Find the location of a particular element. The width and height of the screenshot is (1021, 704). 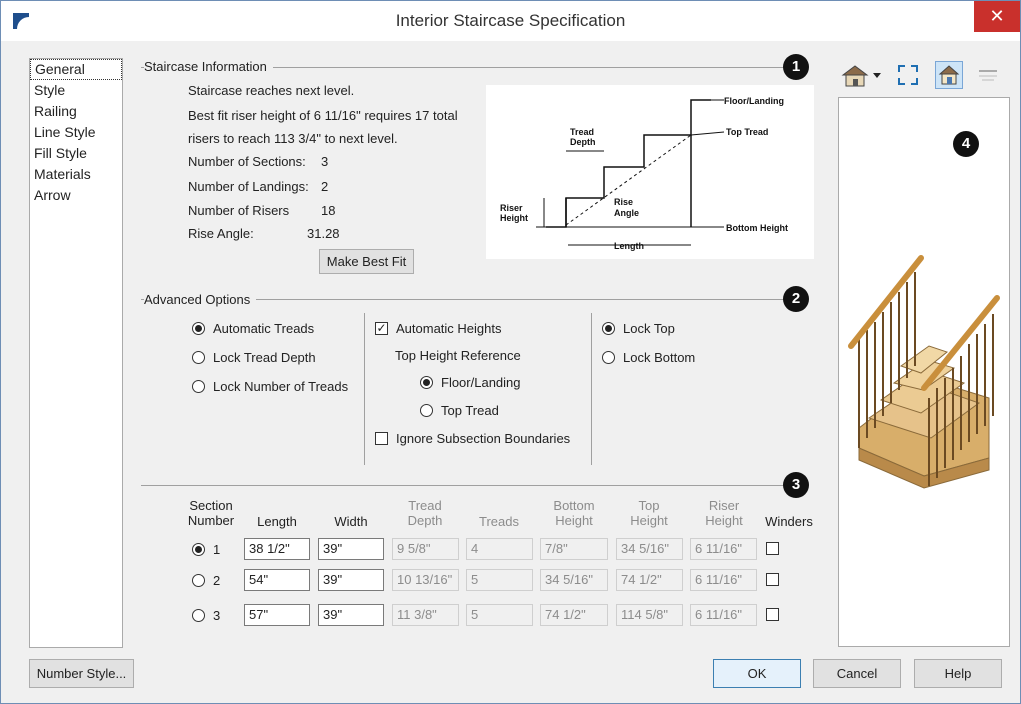

header-line: Number is located at coordinates (211, 520).